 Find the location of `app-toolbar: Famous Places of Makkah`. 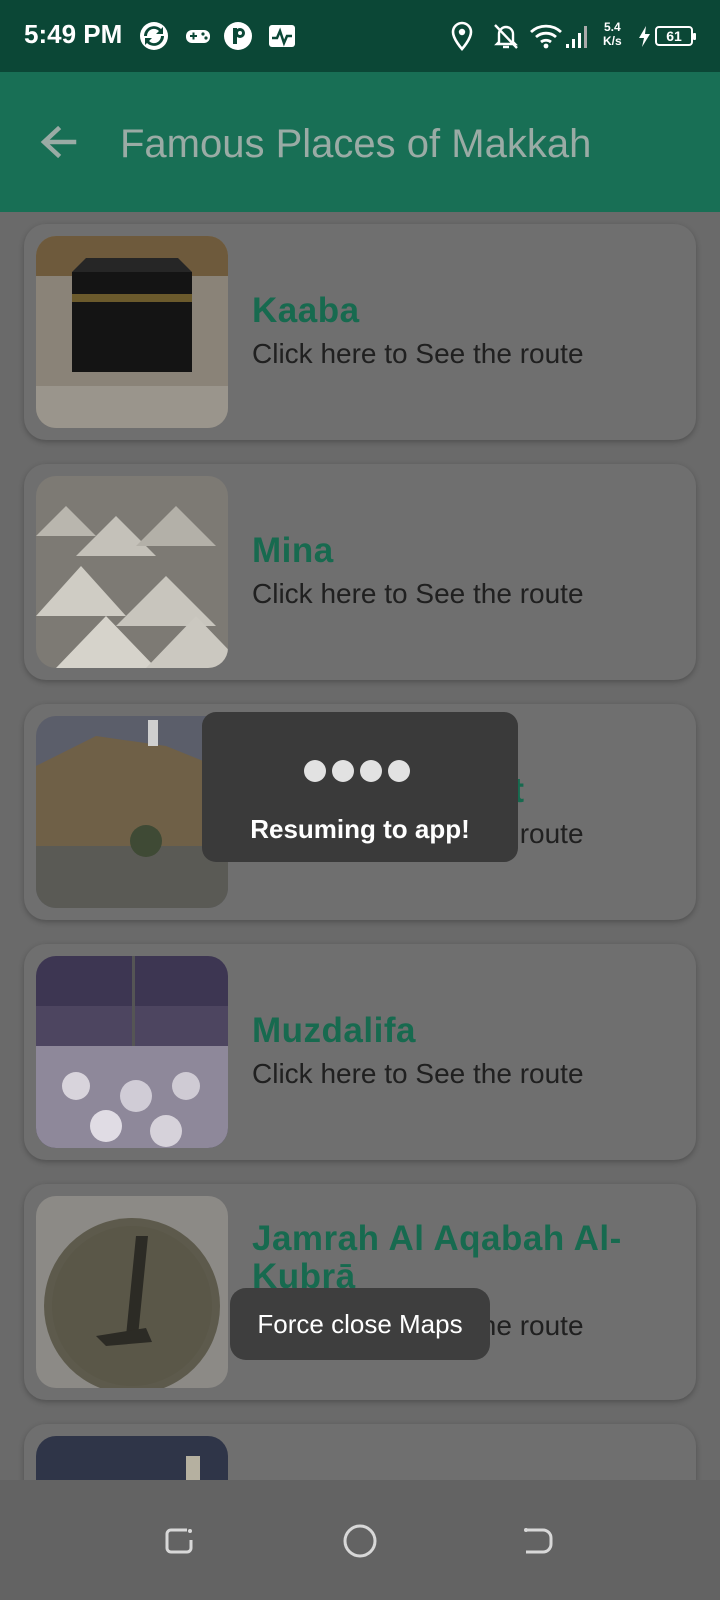

app-toolbar: Famous Places of Makkah is located at coordinates (360, 142).